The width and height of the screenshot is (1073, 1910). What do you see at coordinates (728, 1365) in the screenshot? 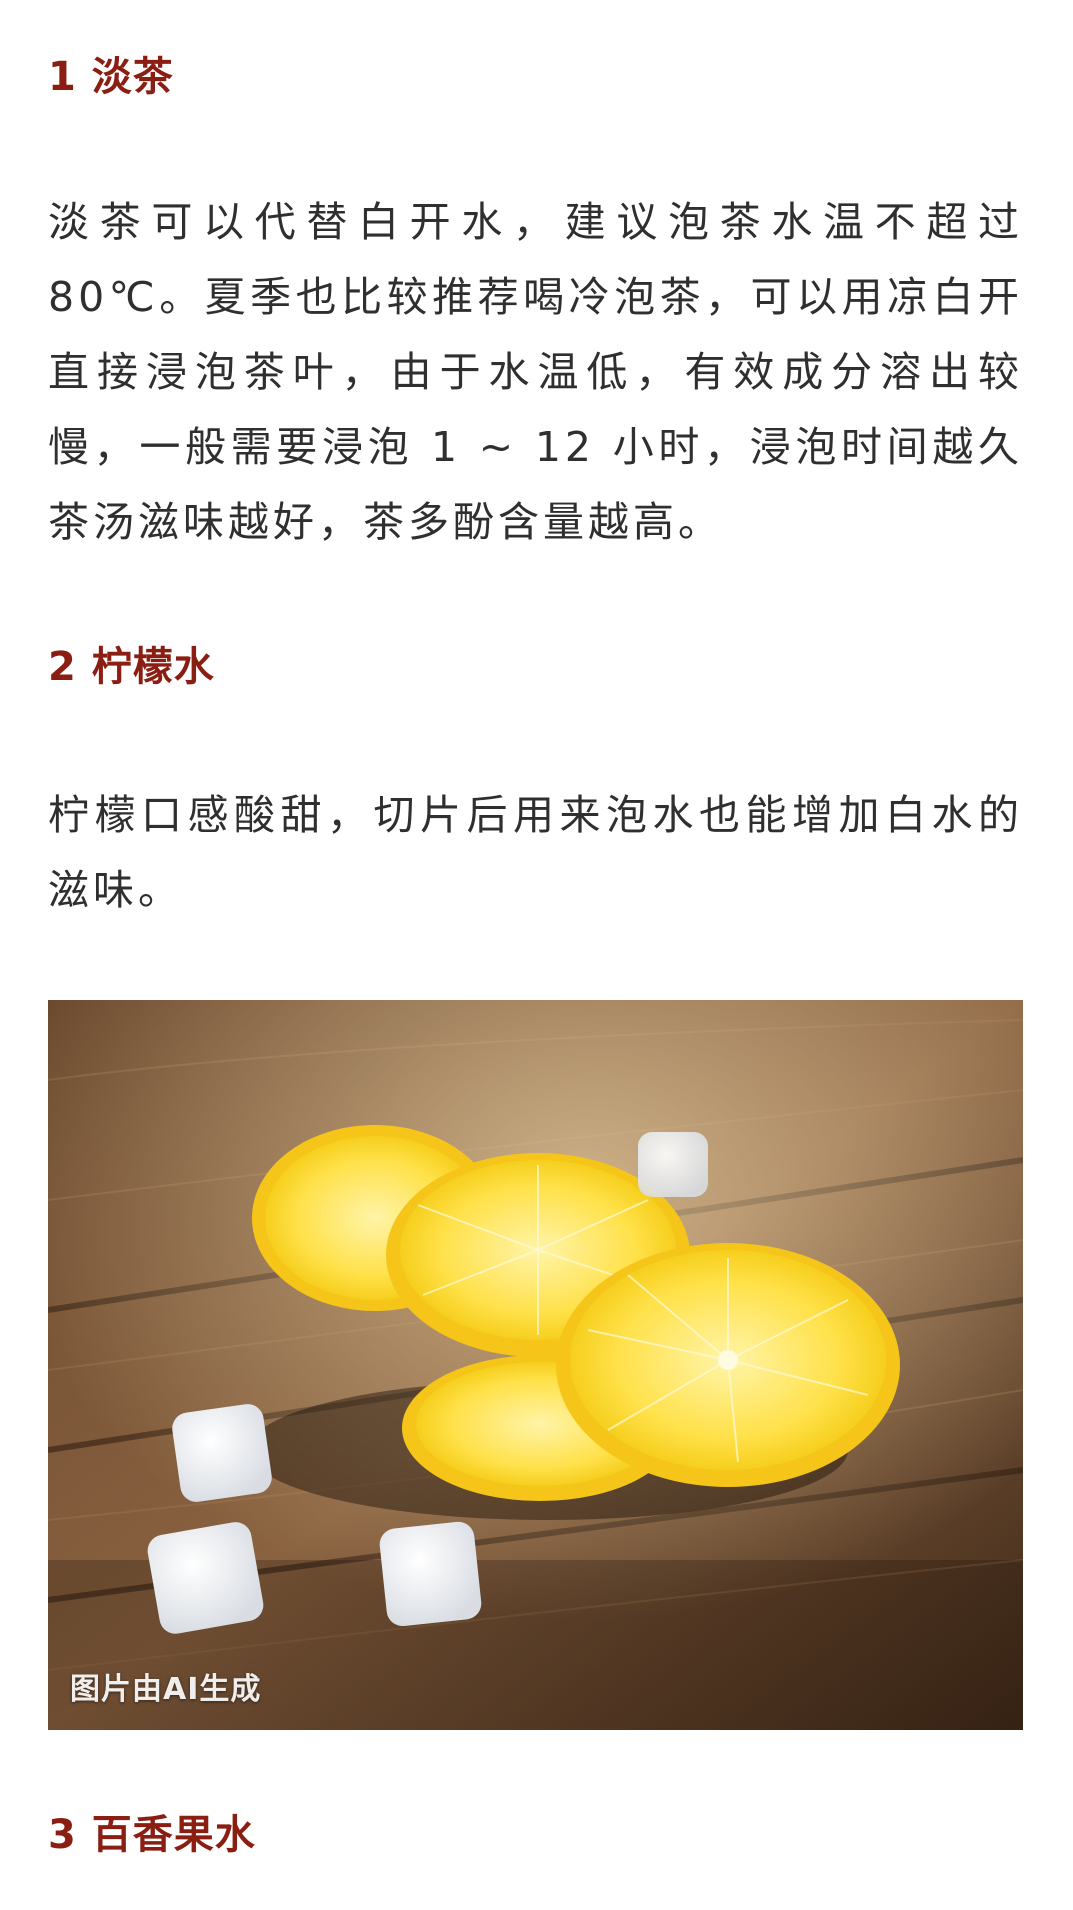
I see `lemon-slice-front-right` at bounding box center [728, 1365].